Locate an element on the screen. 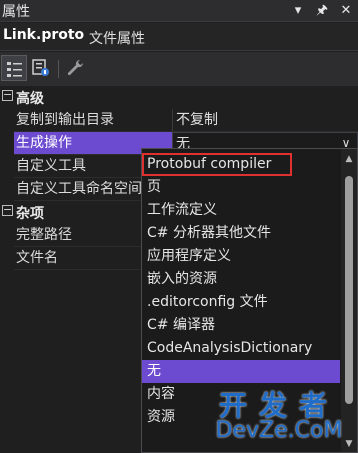  property-pages-button is located at coordinates (75, 68).